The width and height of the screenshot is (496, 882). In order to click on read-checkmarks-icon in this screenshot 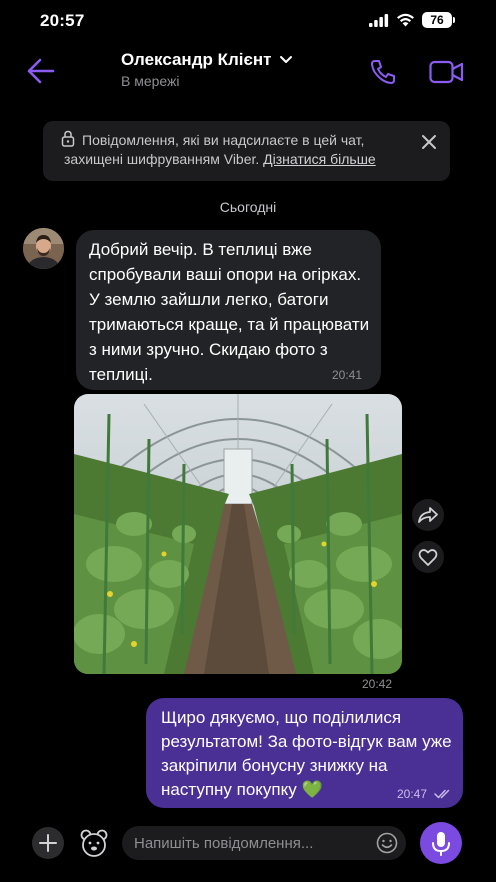, I will do `click(442, 794)`.